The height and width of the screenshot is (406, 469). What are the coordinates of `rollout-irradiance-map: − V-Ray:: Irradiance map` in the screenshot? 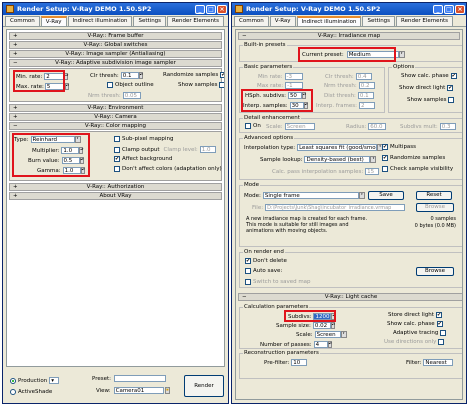 It's located at (349, 36).